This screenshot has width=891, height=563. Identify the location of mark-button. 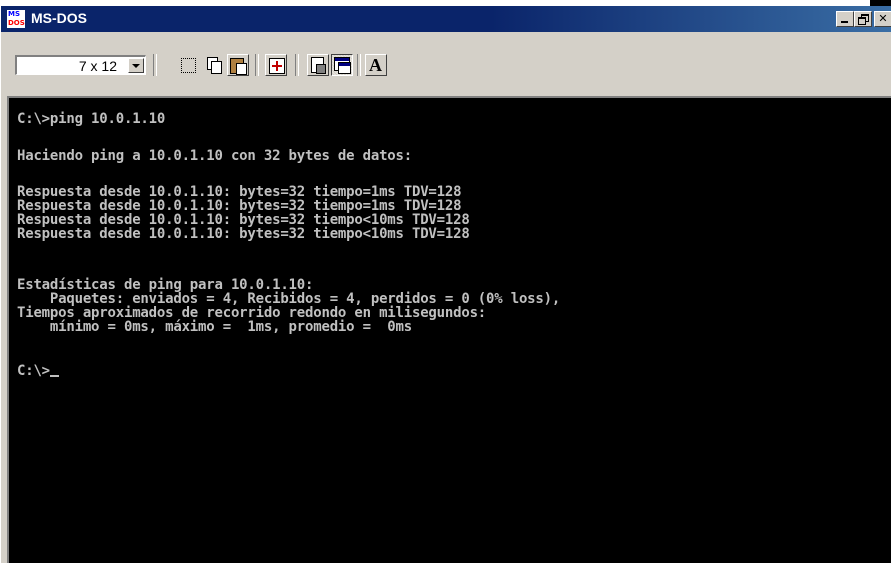
(188, 65).